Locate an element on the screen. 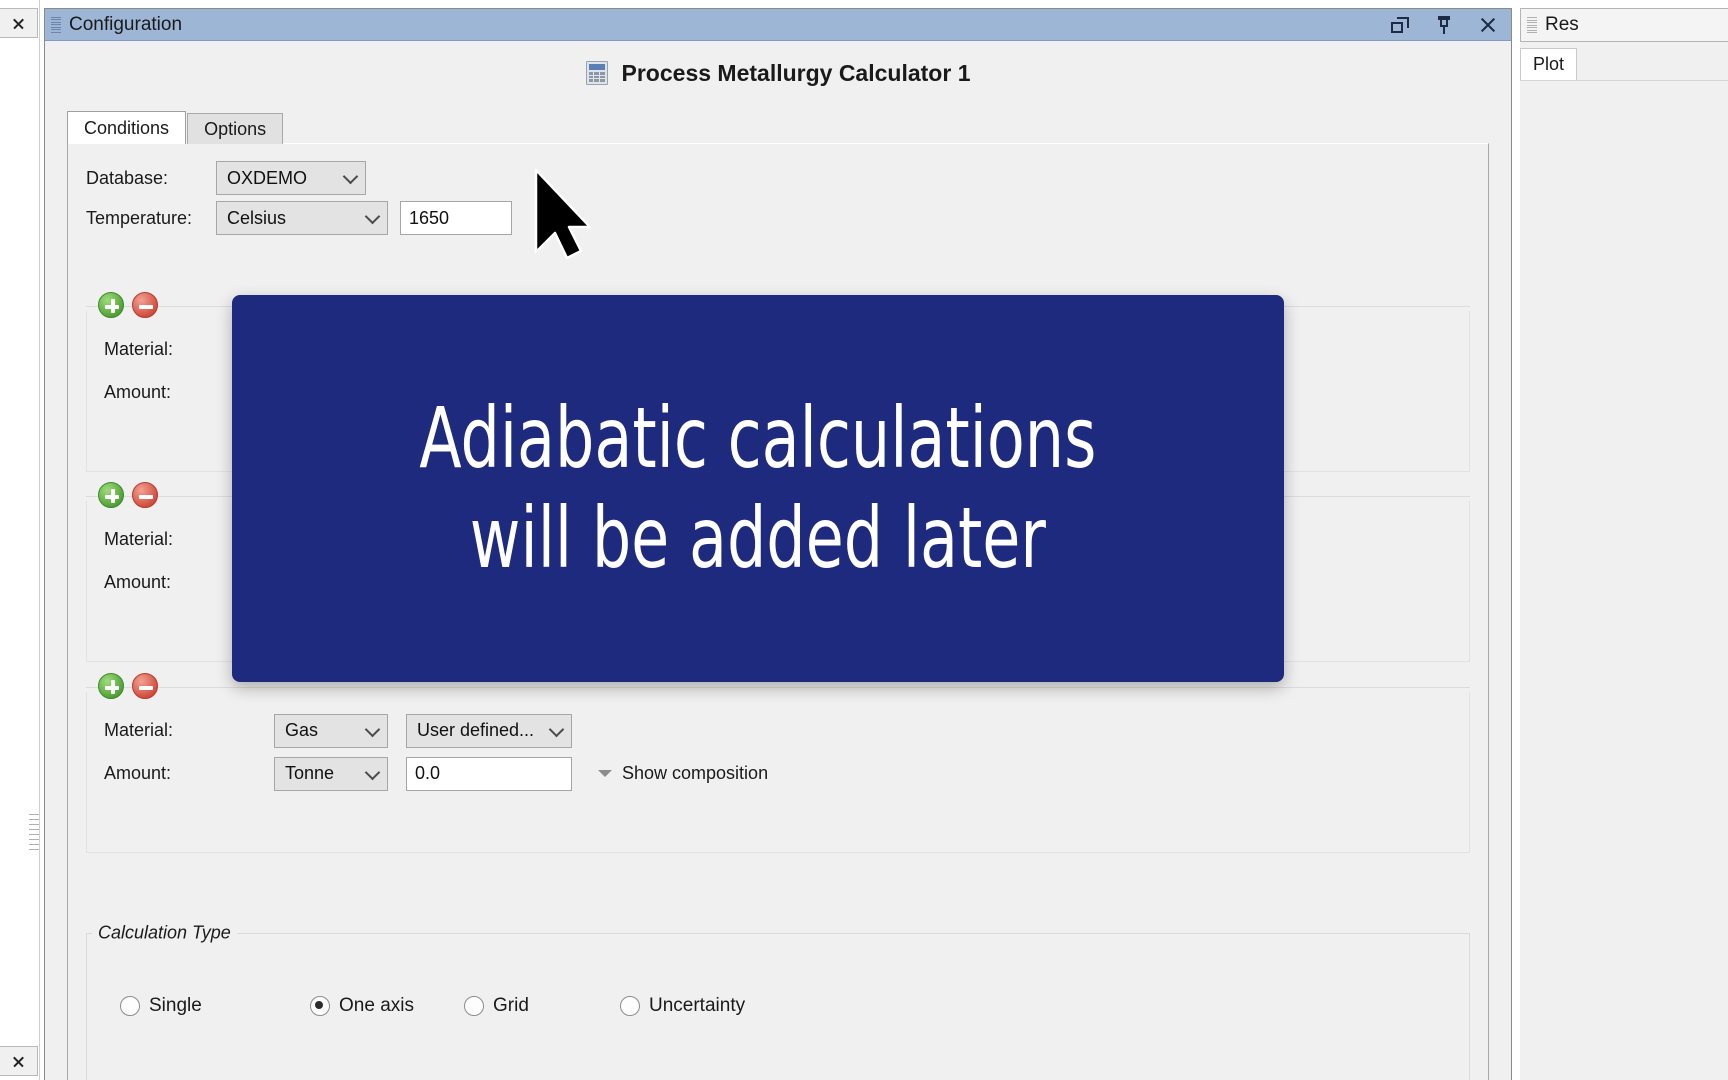 The width and height of the screenshot is (1728, 1080). calculation-type-radios: Single One axis Grid Uncertainty is located at coordinates (795, 1006).